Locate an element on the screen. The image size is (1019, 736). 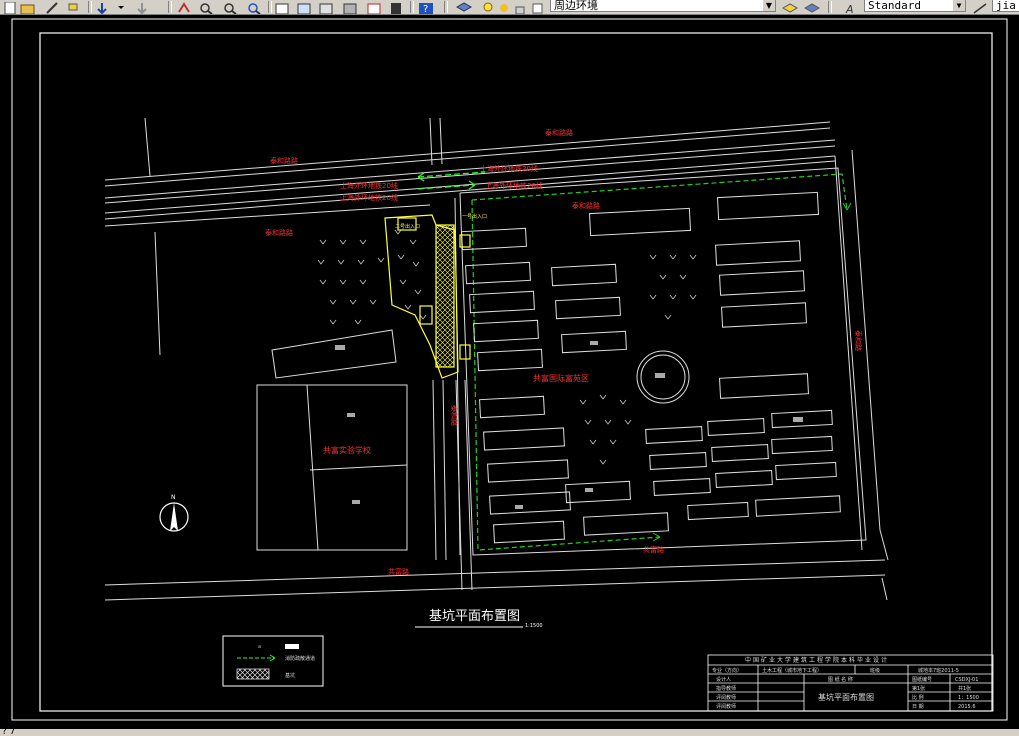
open-icon is located at coordinates (28, 7).